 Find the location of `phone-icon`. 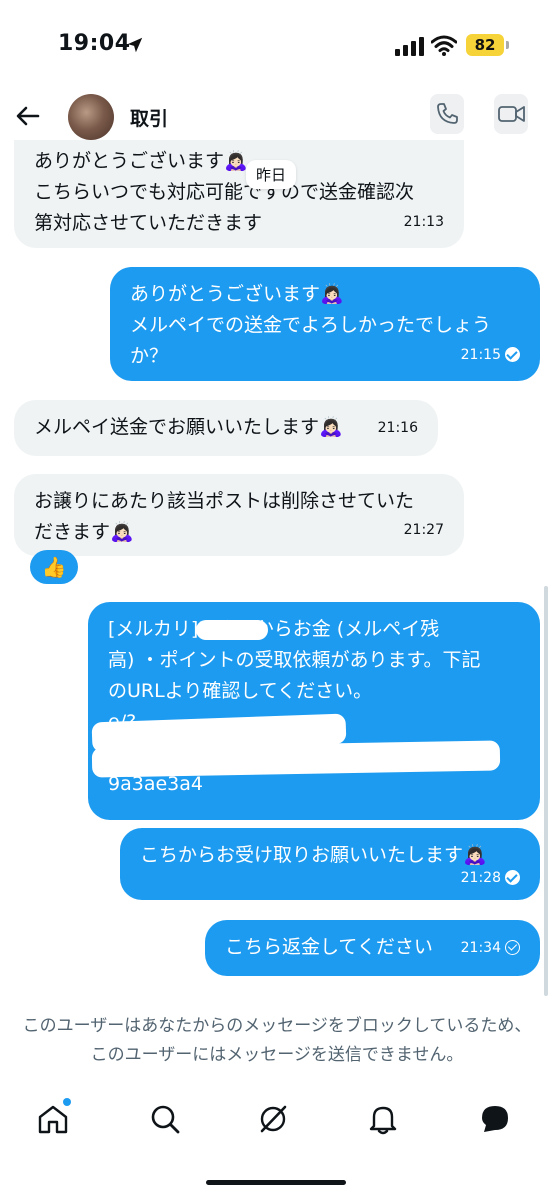

phone-icon is located at coordinates (447, 113).